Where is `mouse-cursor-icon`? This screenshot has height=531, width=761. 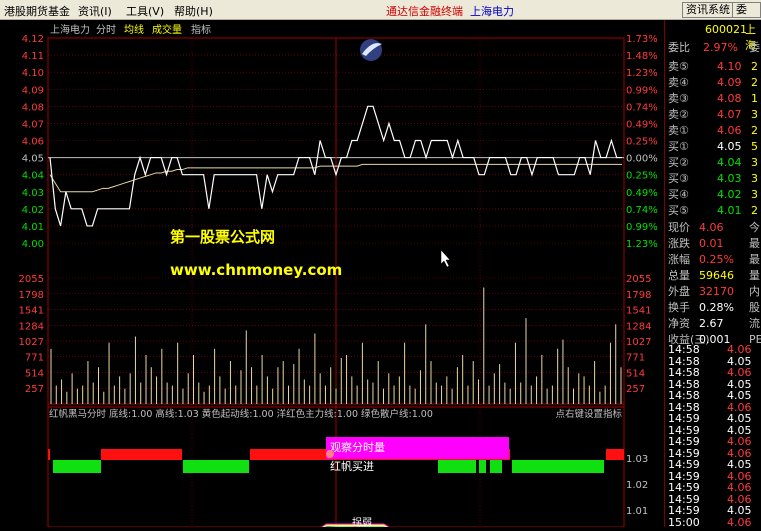 mouse-cursor-icon is located at coordinates (445, 258).